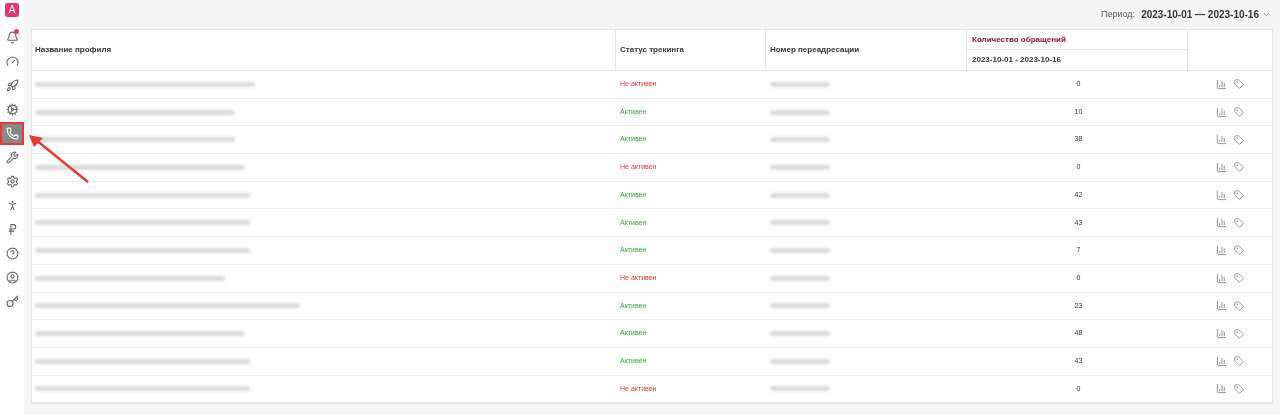 The image size is (1280, 415). Describe the element at coordinates (12, 277) in the screenshot. I see `user-icon` at that location.